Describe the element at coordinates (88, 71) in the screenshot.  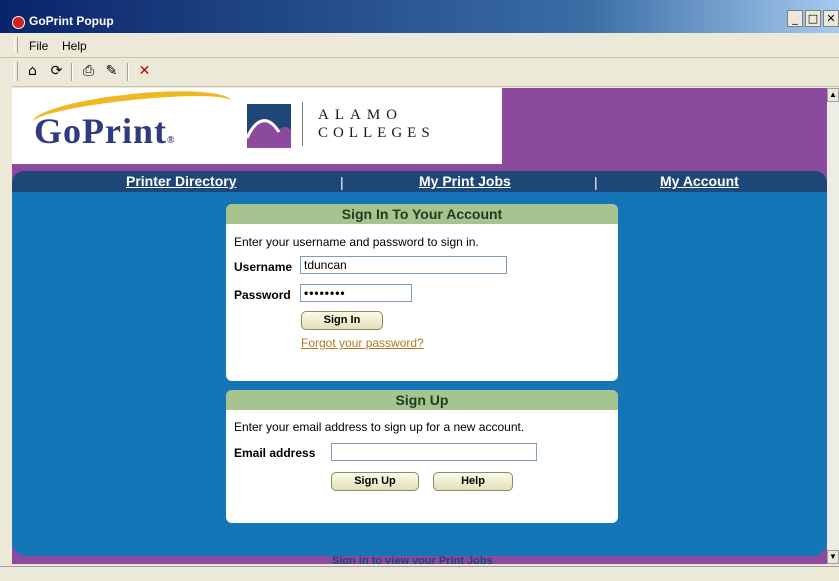
I see `print-icon: ⎙` at that location.